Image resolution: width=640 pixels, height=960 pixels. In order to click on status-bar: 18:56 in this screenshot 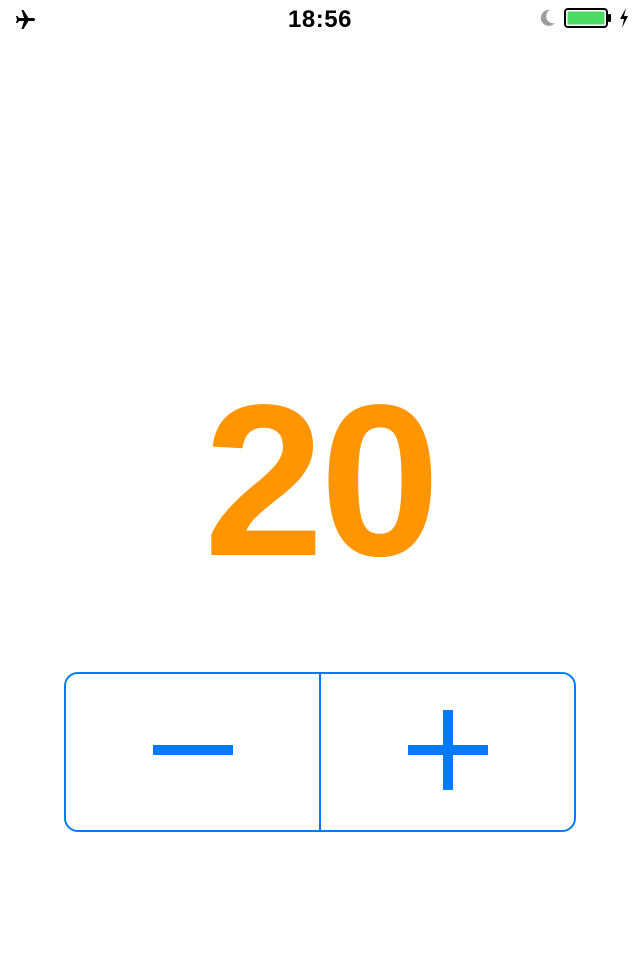, I will do `click(320, 20)`.